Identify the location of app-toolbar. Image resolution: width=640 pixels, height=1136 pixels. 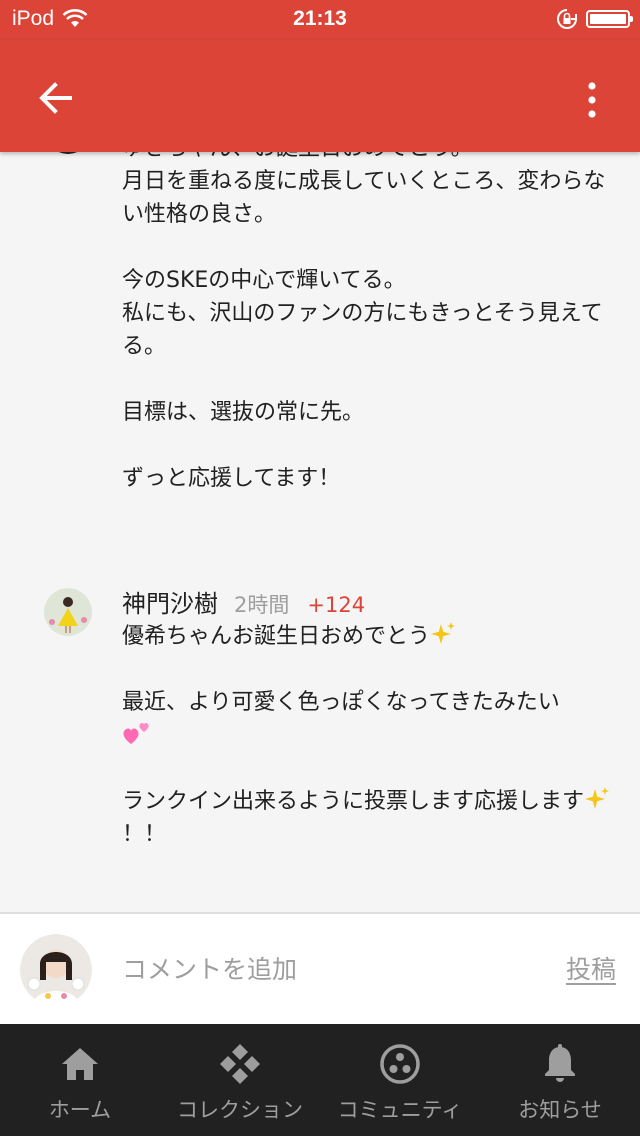
(320, 96).